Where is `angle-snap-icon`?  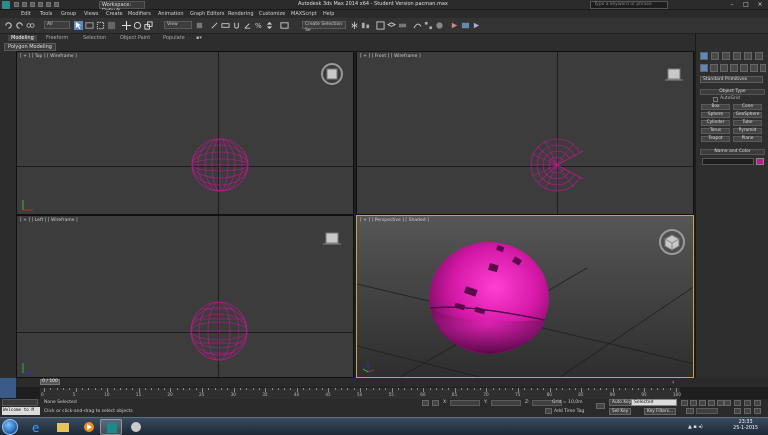
angle-snap-icon is located at coordinates (247, 25).